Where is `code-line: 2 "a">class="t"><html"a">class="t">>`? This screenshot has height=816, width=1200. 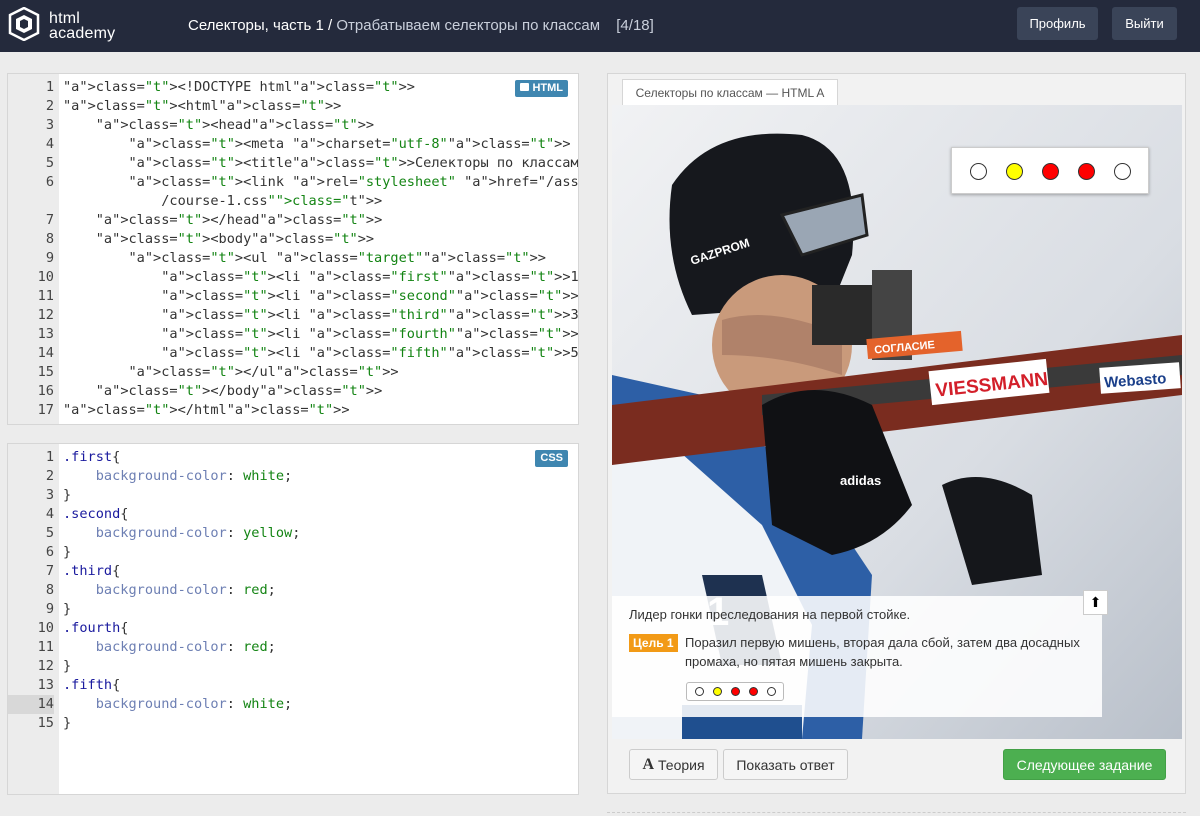 code-line: 2 "a">class="t"><html"a">class="t">> is located at coordinates (293, 106).